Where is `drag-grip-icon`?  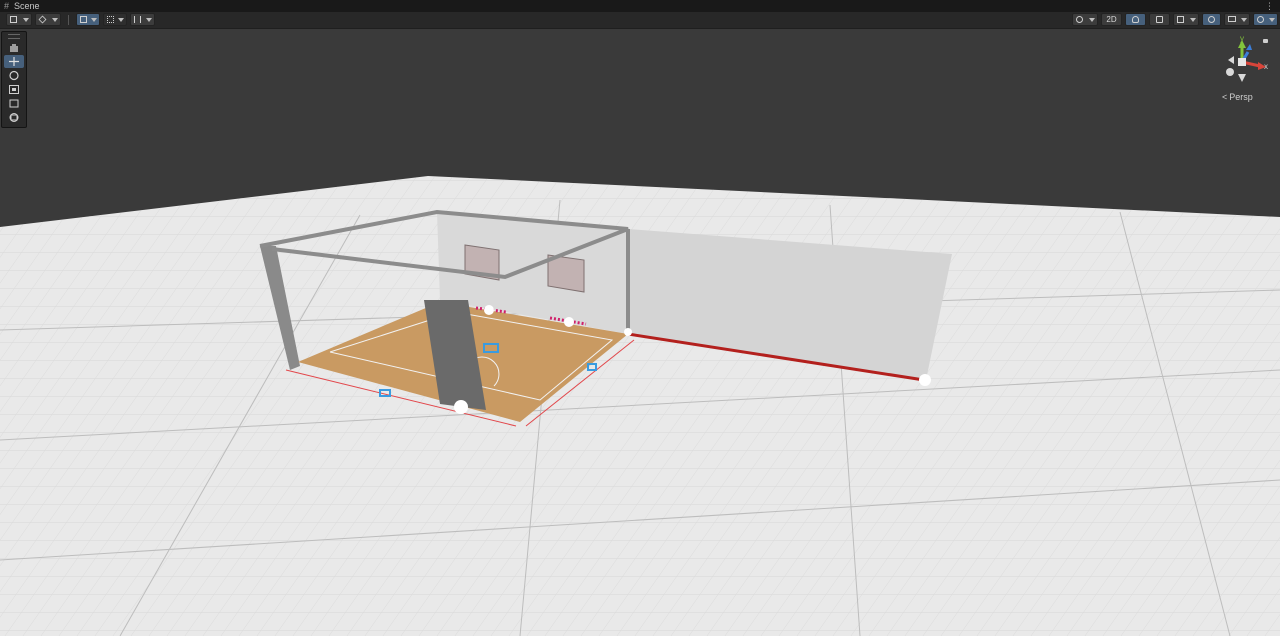
drag-grip-icon is located at coordinates (14, 36).